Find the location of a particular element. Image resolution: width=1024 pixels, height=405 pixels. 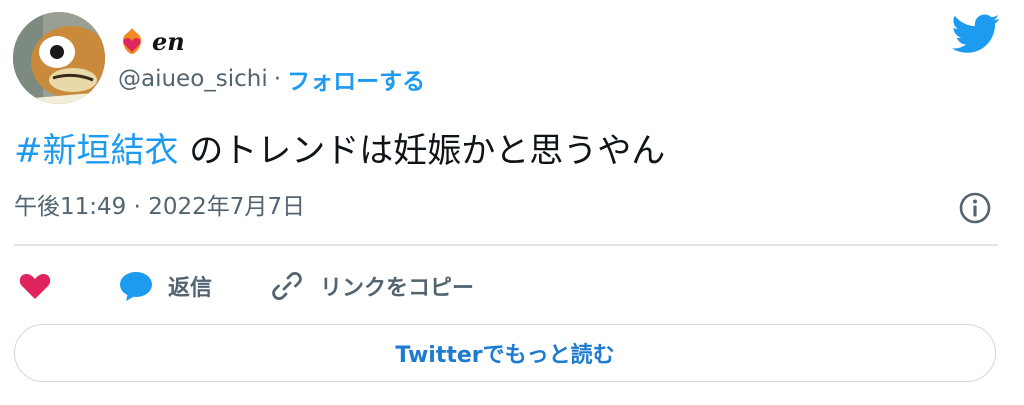

reply-label: 返信 is located at coordinates (190, 288).